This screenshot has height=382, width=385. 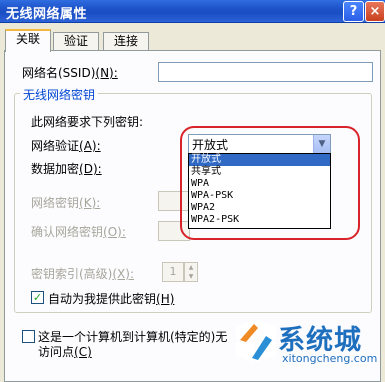 I want to click on requires-key-text: 此网络要求下列密钥:, so click(x=87, y=122).